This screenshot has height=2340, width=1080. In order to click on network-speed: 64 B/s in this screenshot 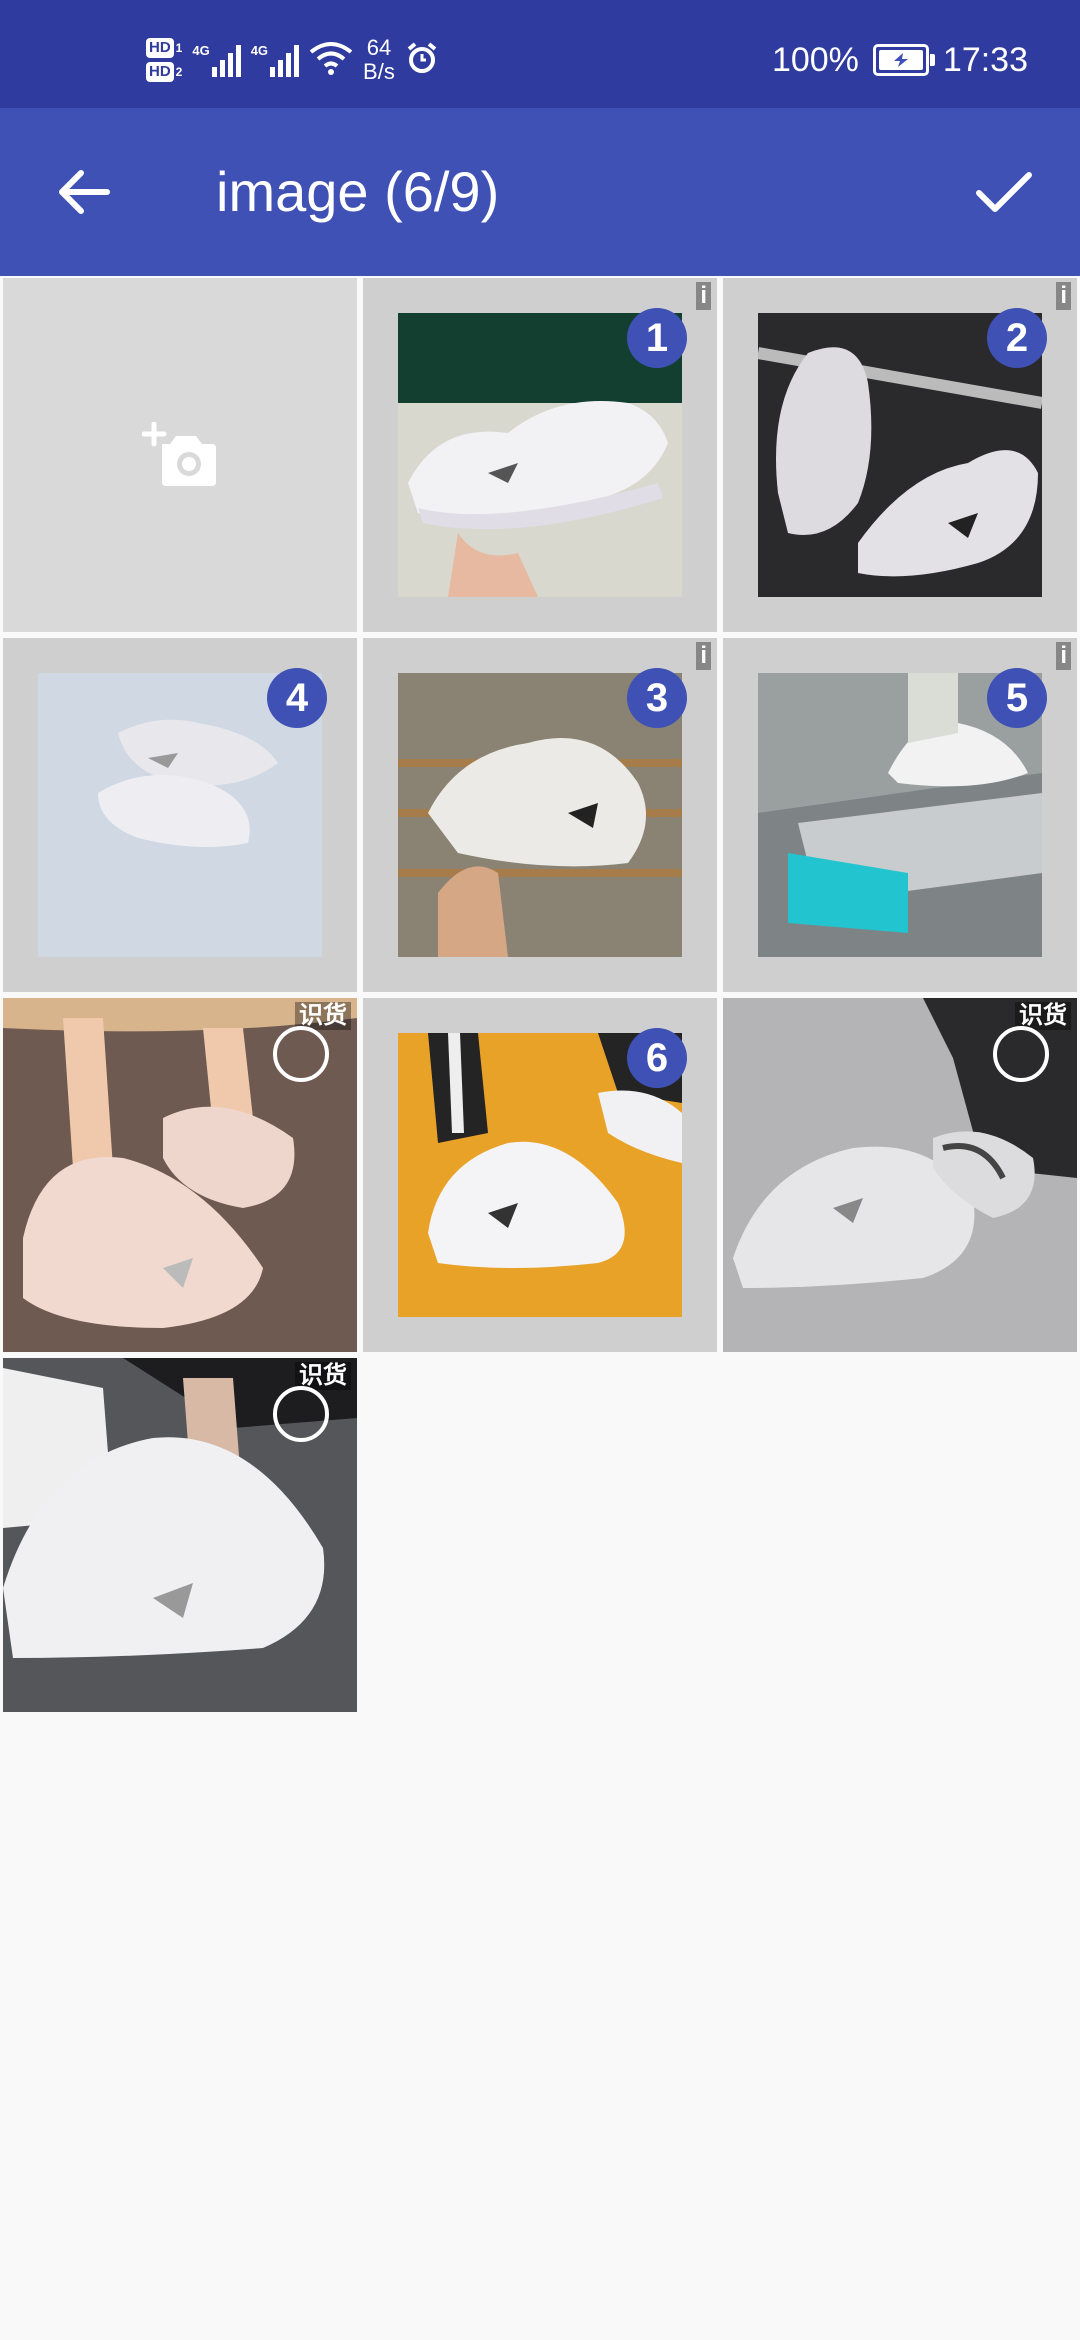, I will do `click(379, 59)`.